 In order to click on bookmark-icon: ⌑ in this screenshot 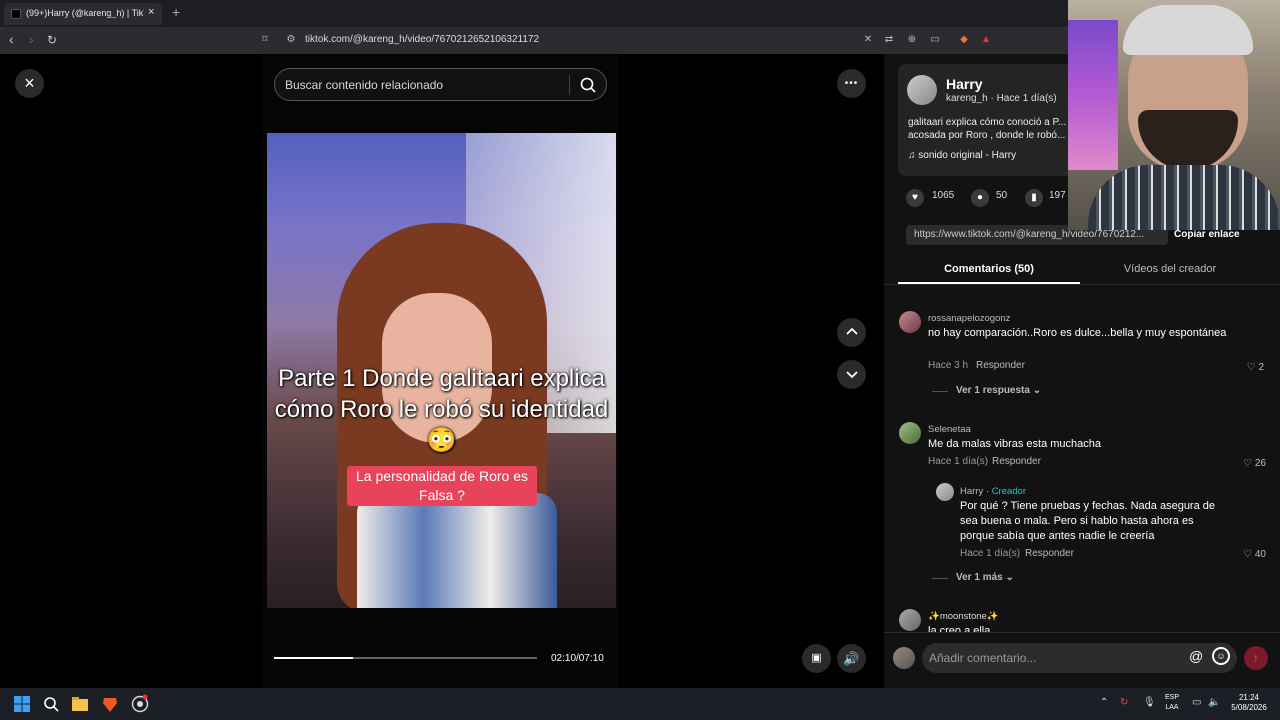, I will do `click(265, 40)`.